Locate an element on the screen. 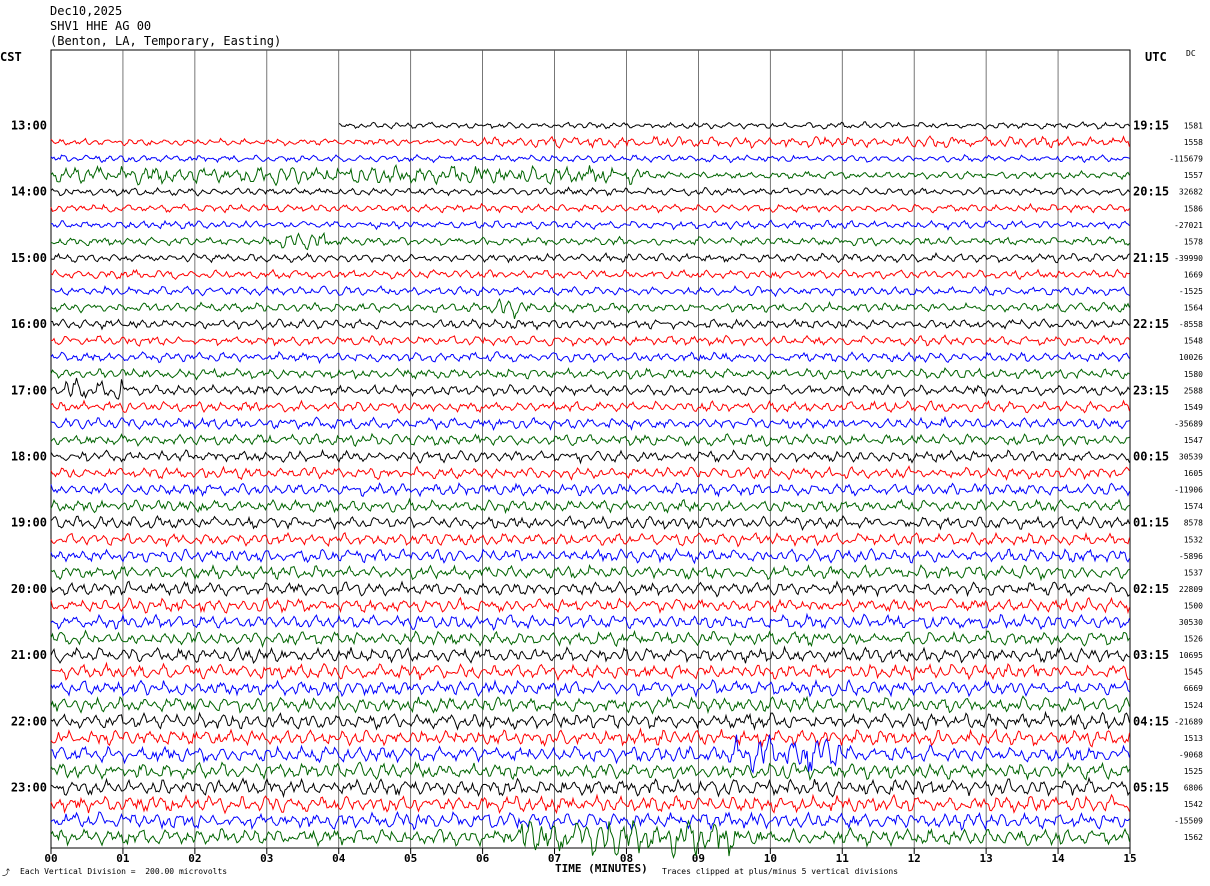  dc-offset-label: 1547 is located at coordinates (1193, 440).